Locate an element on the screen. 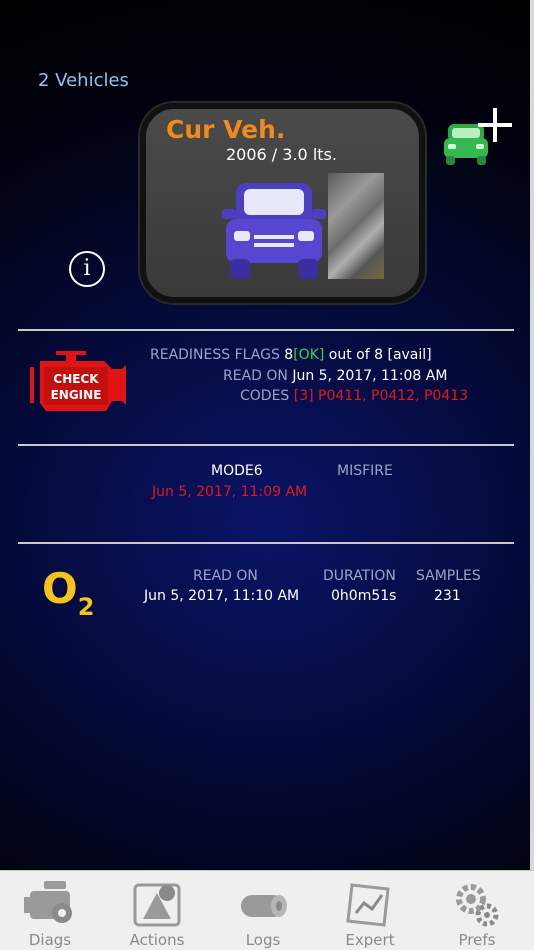 Image resolution: width=534 pixels, height=950 pixels. misfire-label: MISFIRE is located at coordinates (365, 471).